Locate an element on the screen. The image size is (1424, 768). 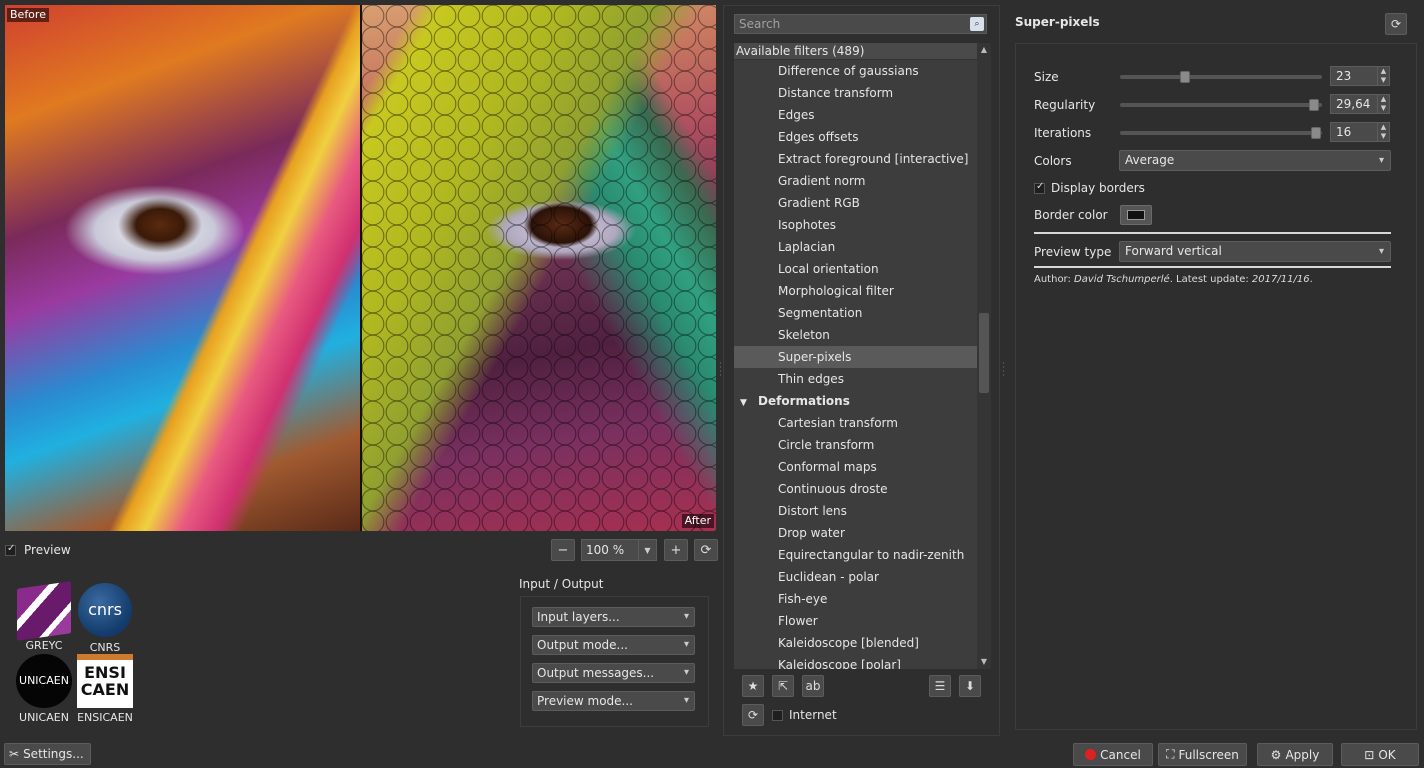
available-filters-header: Available filters (489) is located at coordinates (862, 51).